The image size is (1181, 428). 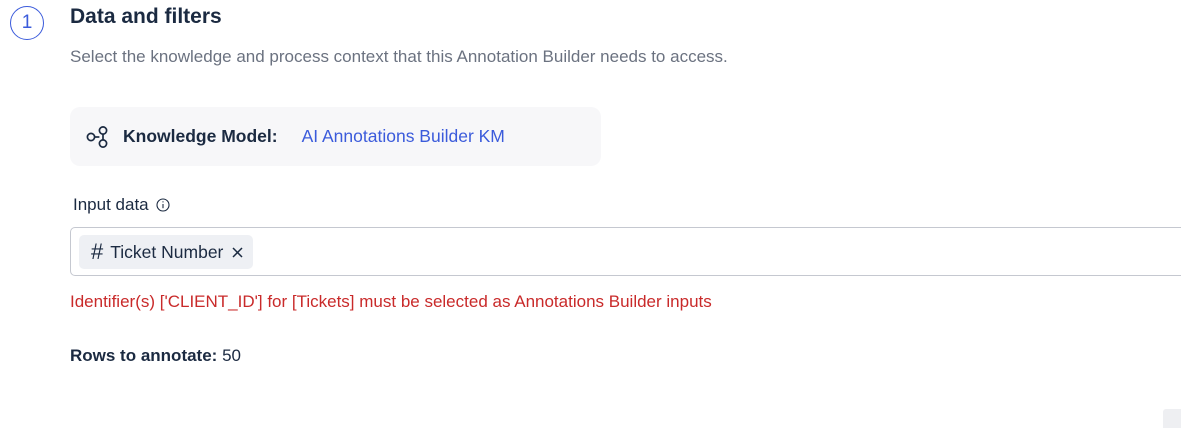 I want to click on knowledge-model-icon, so click(x=98, y=137).